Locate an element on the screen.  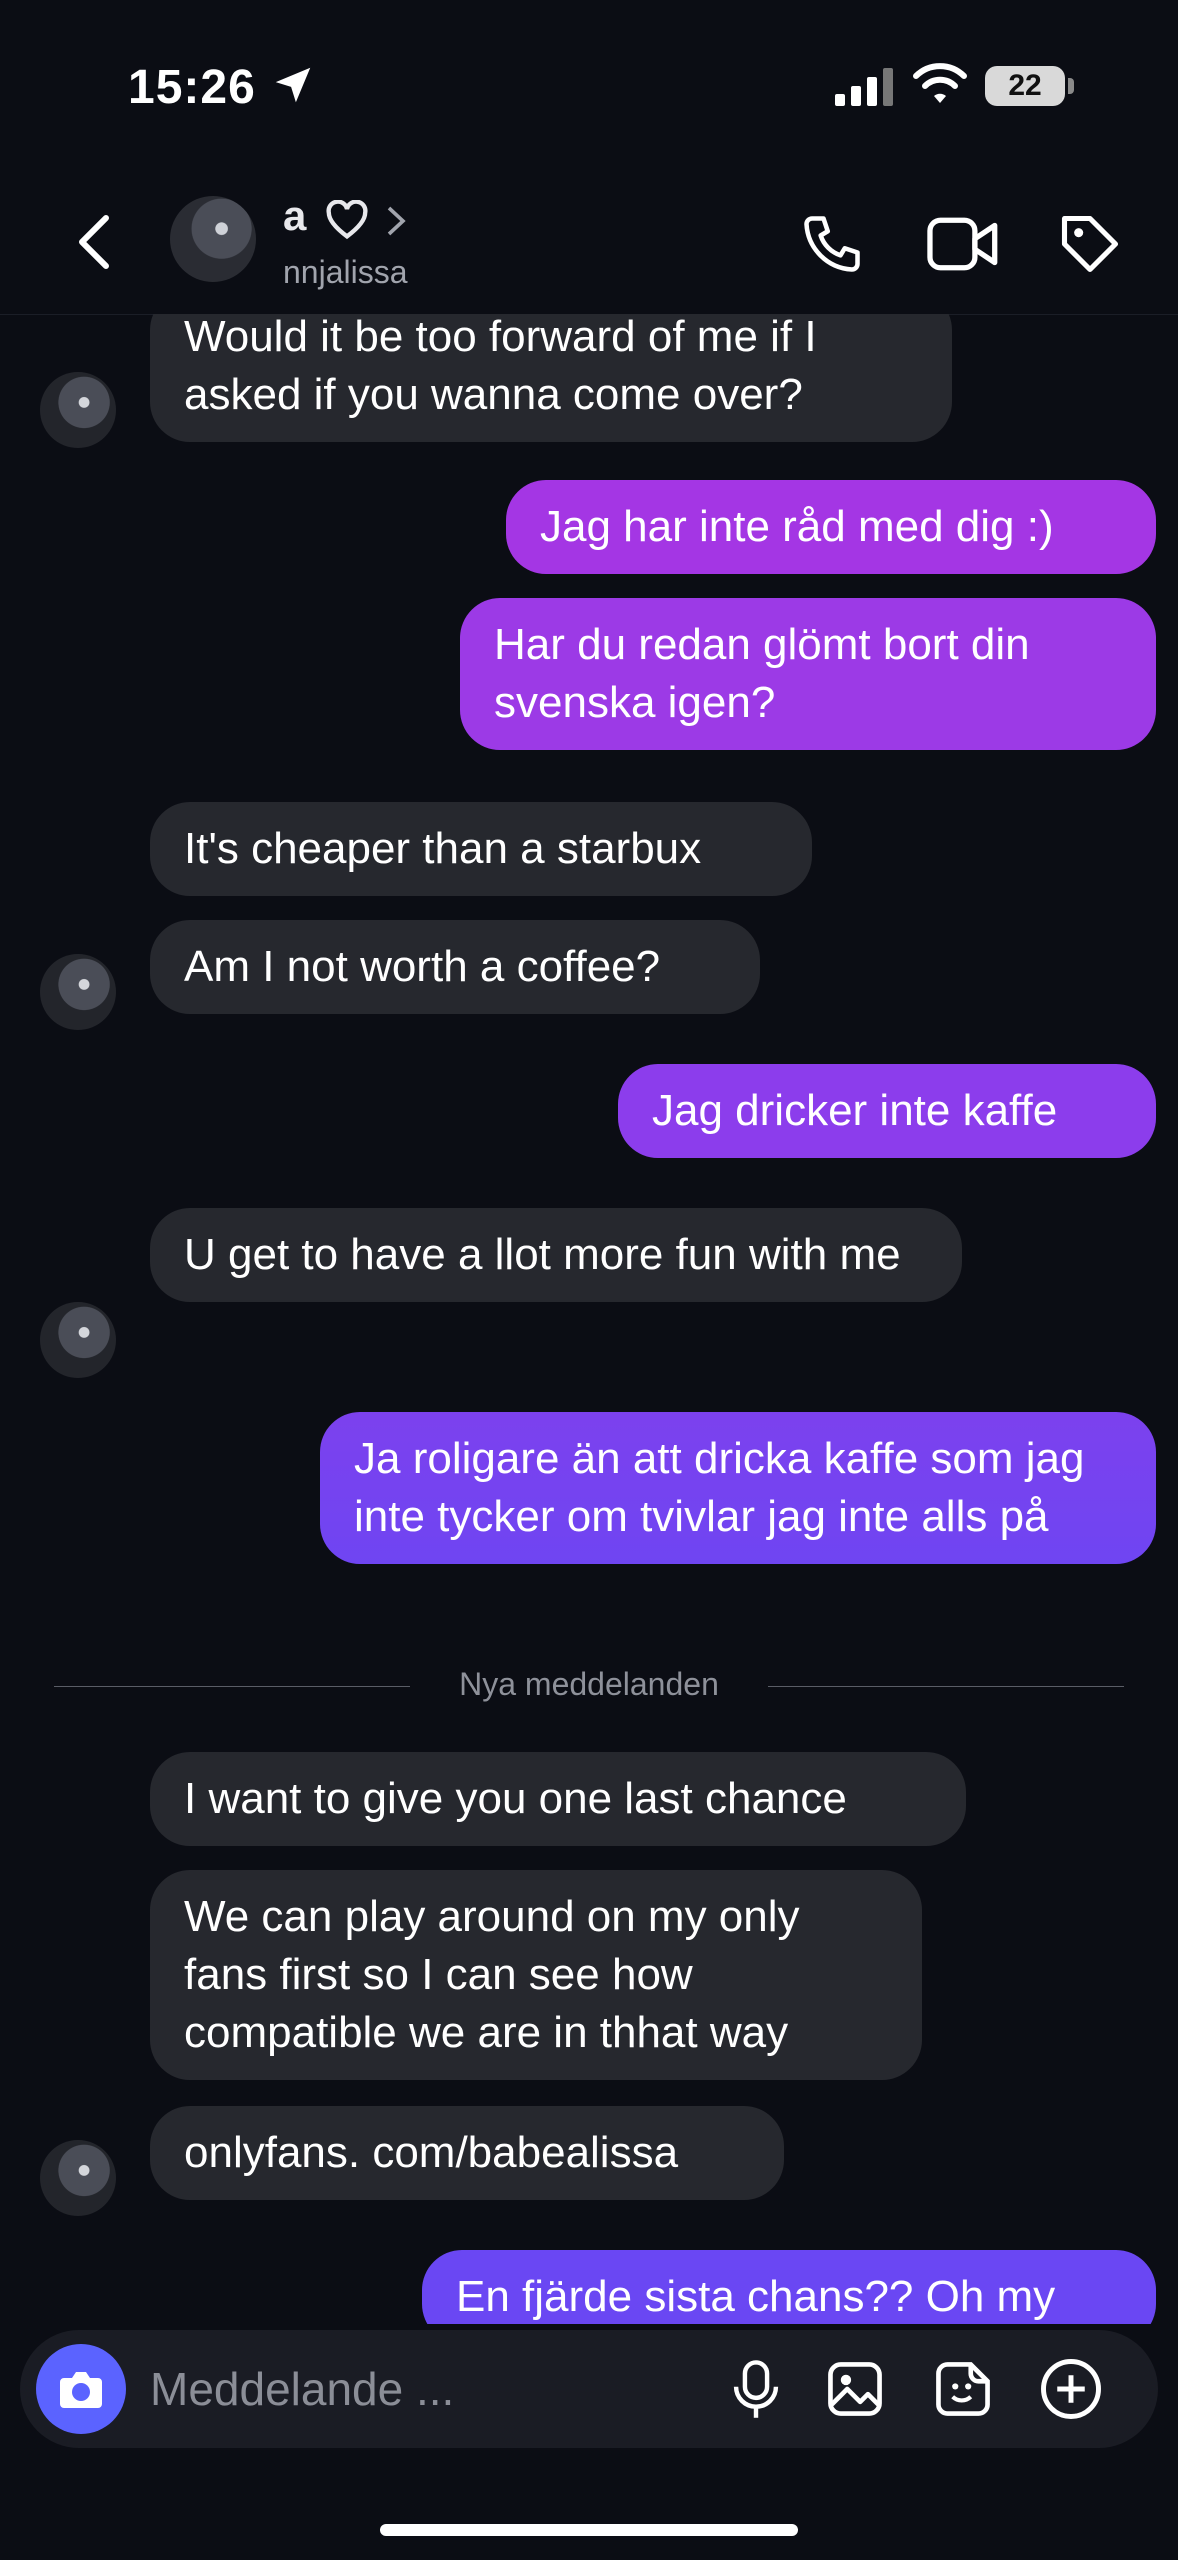
divider-label: Nya meddelanden is located at coordinates (589, 1684).